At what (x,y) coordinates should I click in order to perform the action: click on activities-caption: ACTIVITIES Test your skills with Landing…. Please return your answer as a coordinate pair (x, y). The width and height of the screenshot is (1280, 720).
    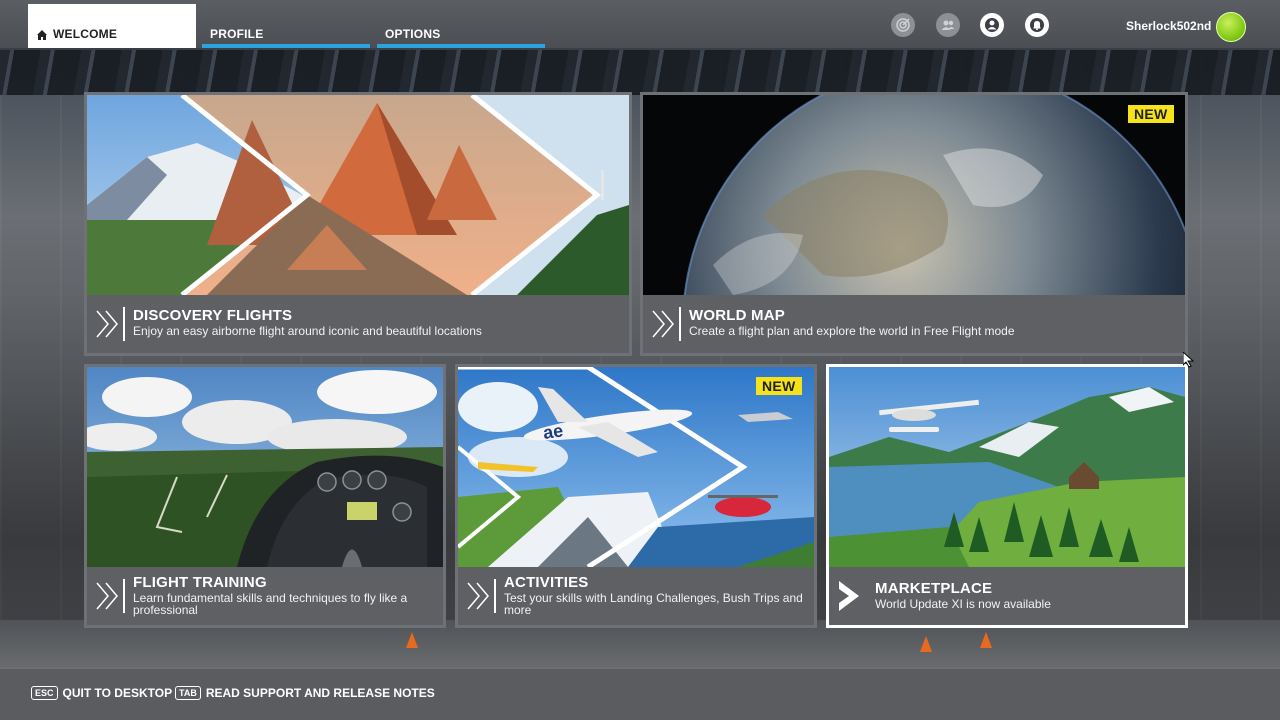
    Looking at the image, I should click on (636, 596).